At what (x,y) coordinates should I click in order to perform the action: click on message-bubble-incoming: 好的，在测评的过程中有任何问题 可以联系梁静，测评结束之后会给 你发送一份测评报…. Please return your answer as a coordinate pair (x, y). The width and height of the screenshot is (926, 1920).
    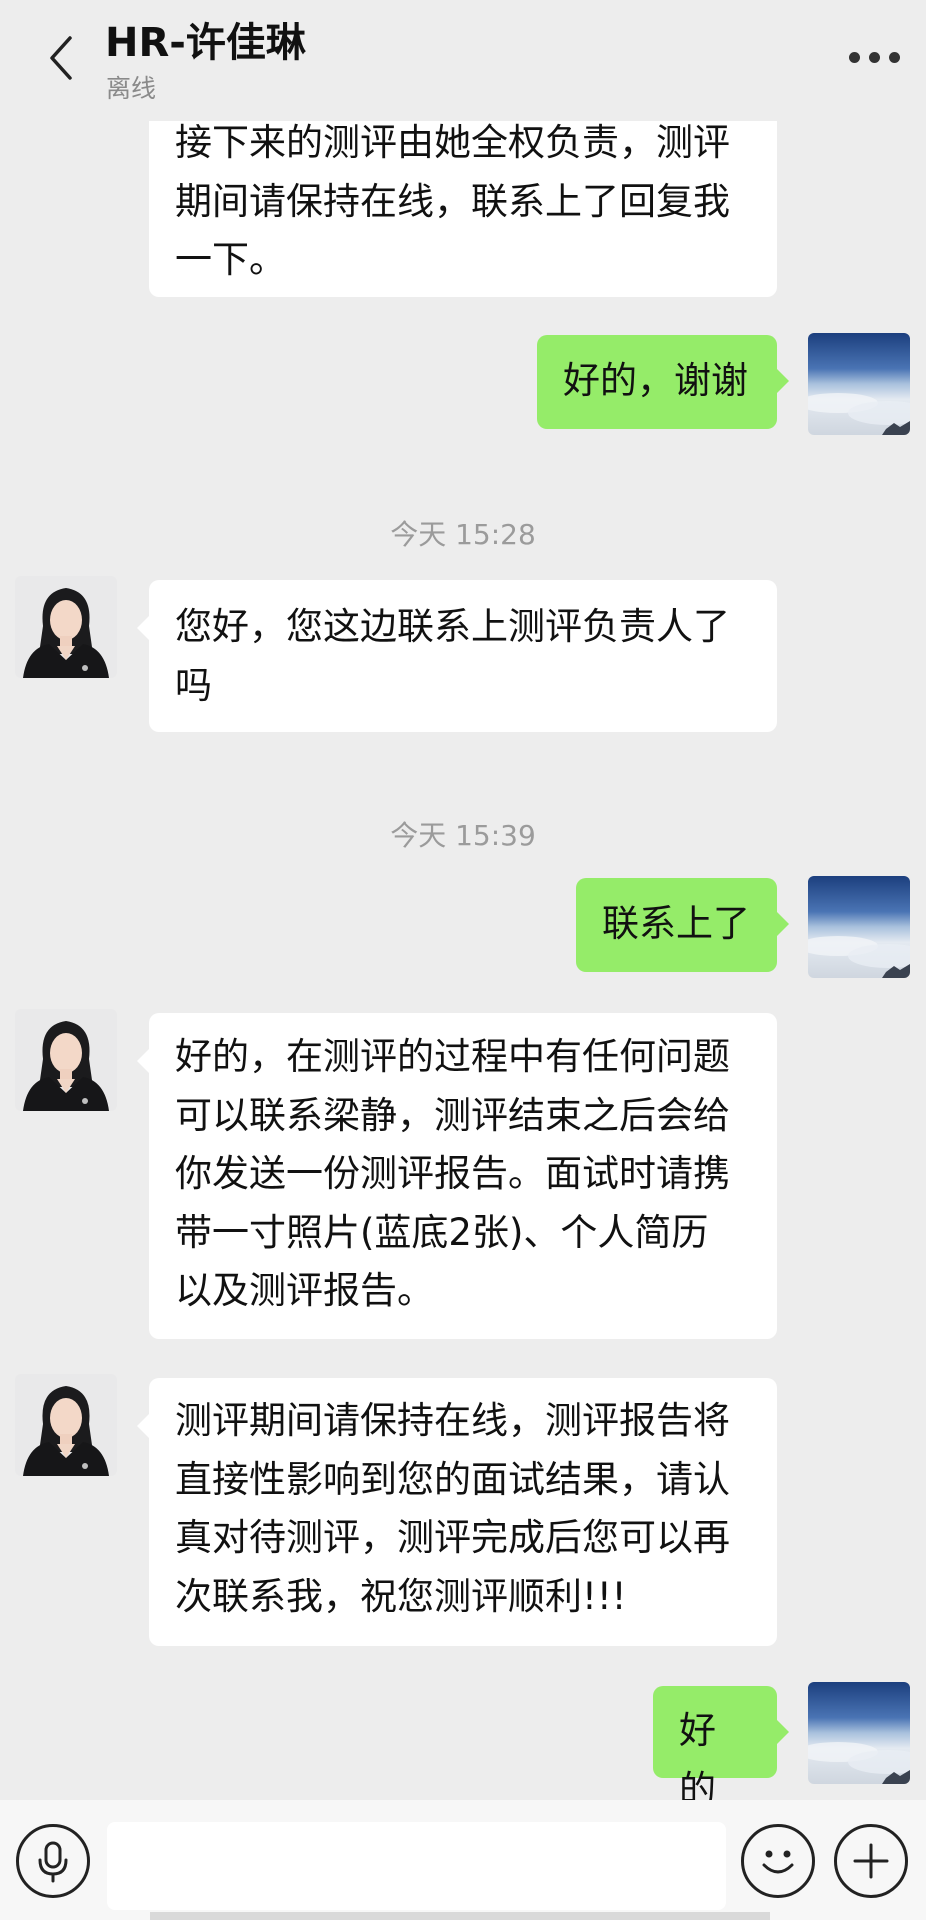
    Looking at the image, I should click on (457, 1176).